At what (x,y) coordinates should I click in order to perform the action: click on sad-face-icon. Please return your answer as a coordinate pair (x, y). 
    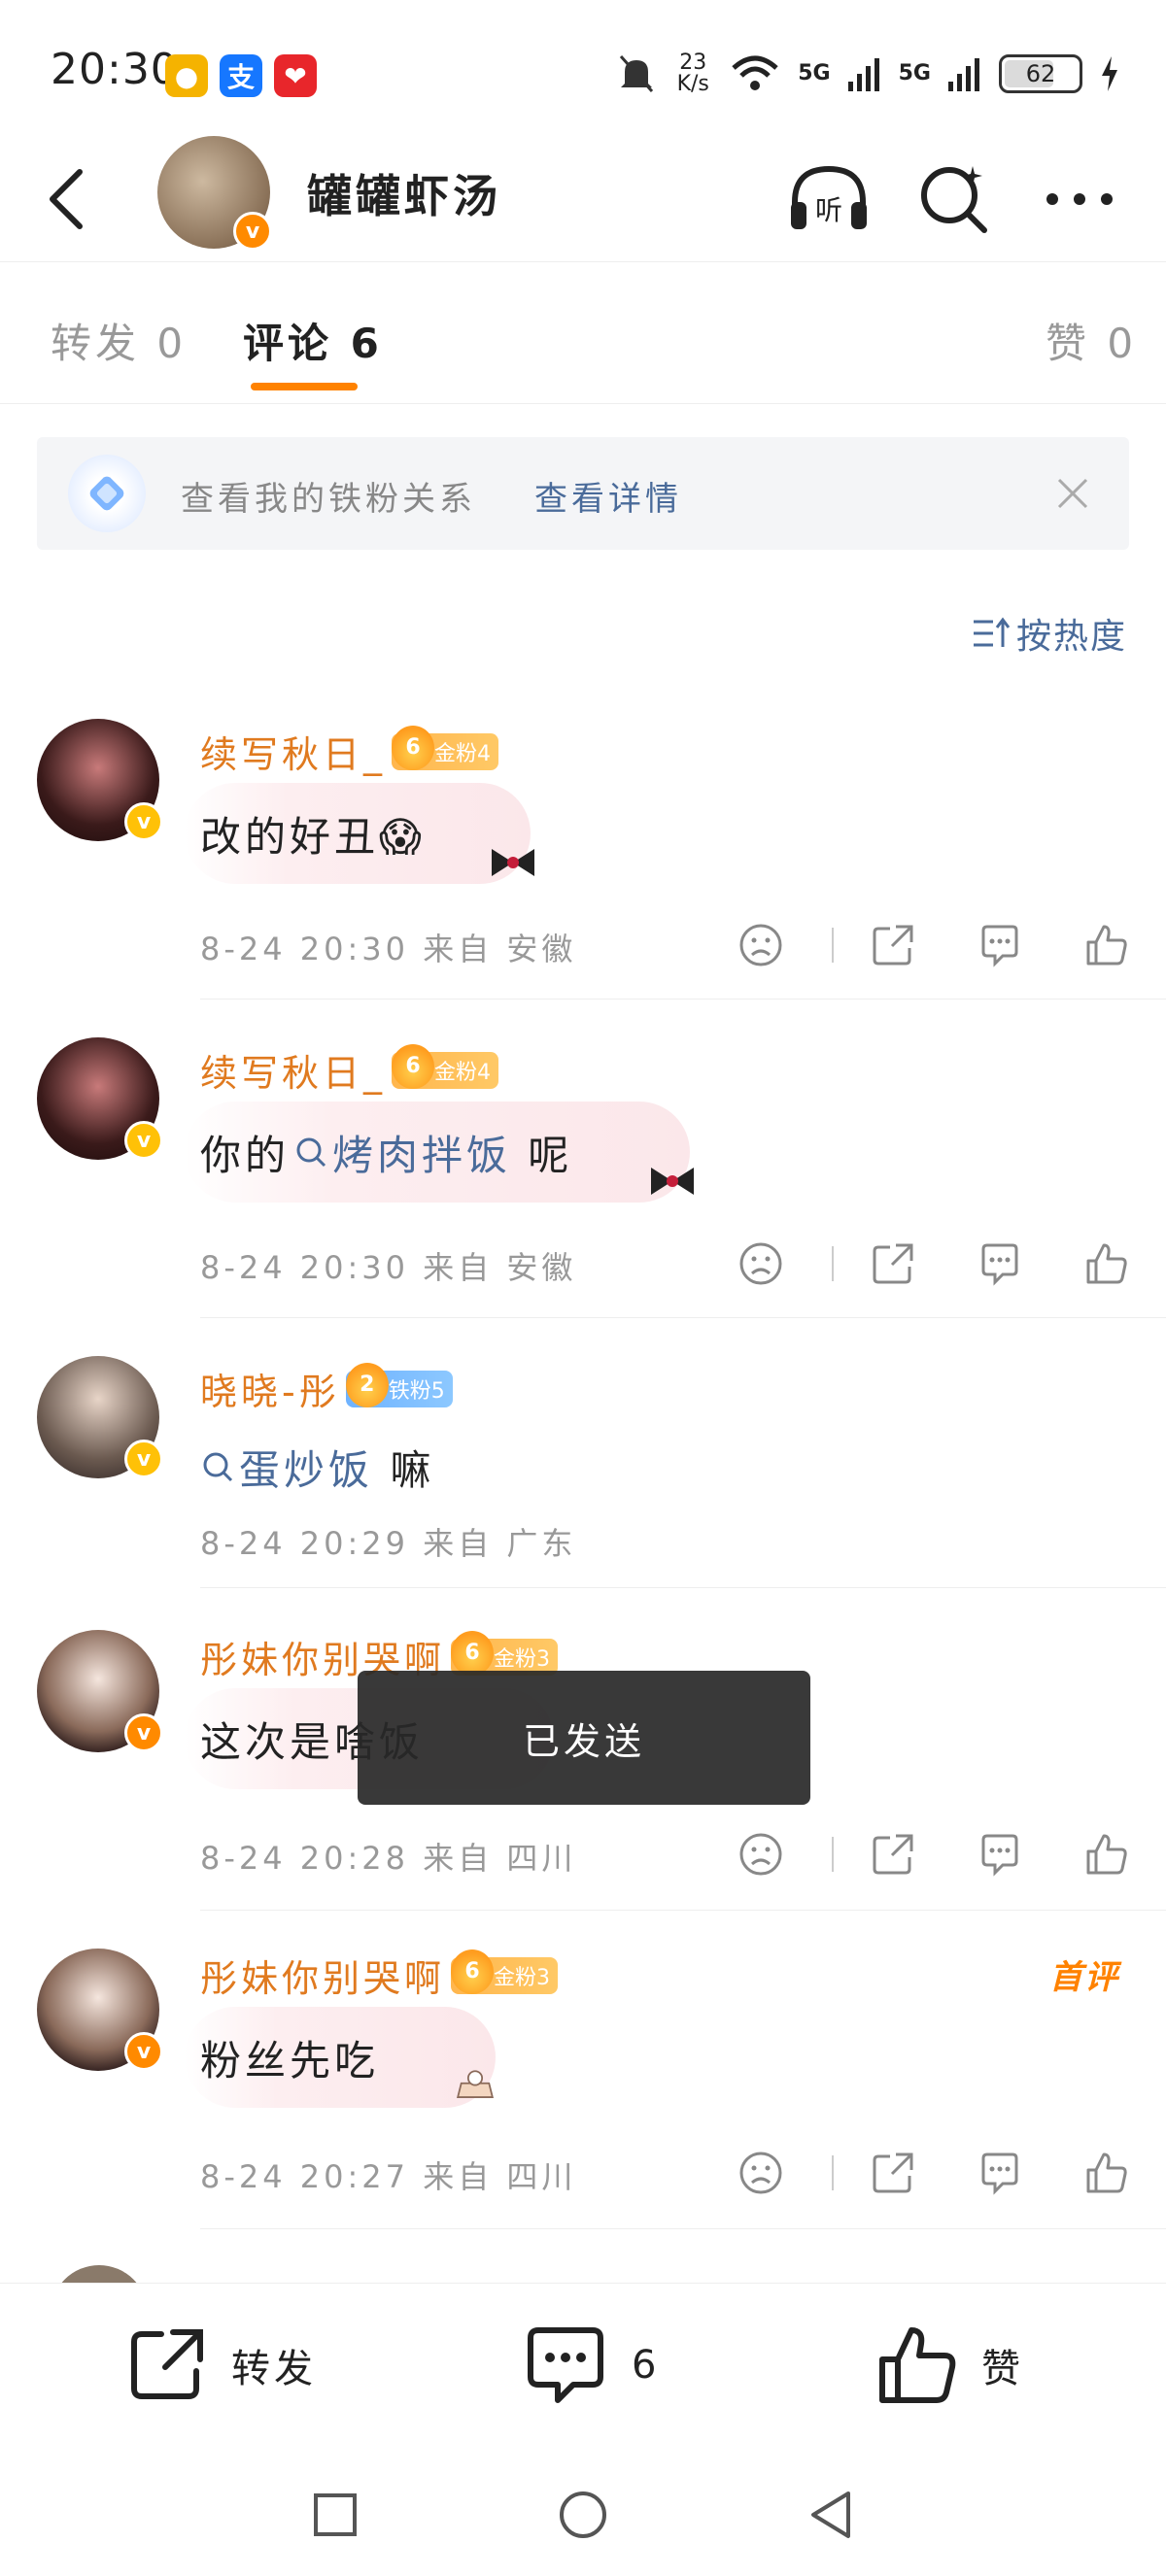
    Looking at the image, I should click on (760, 945).